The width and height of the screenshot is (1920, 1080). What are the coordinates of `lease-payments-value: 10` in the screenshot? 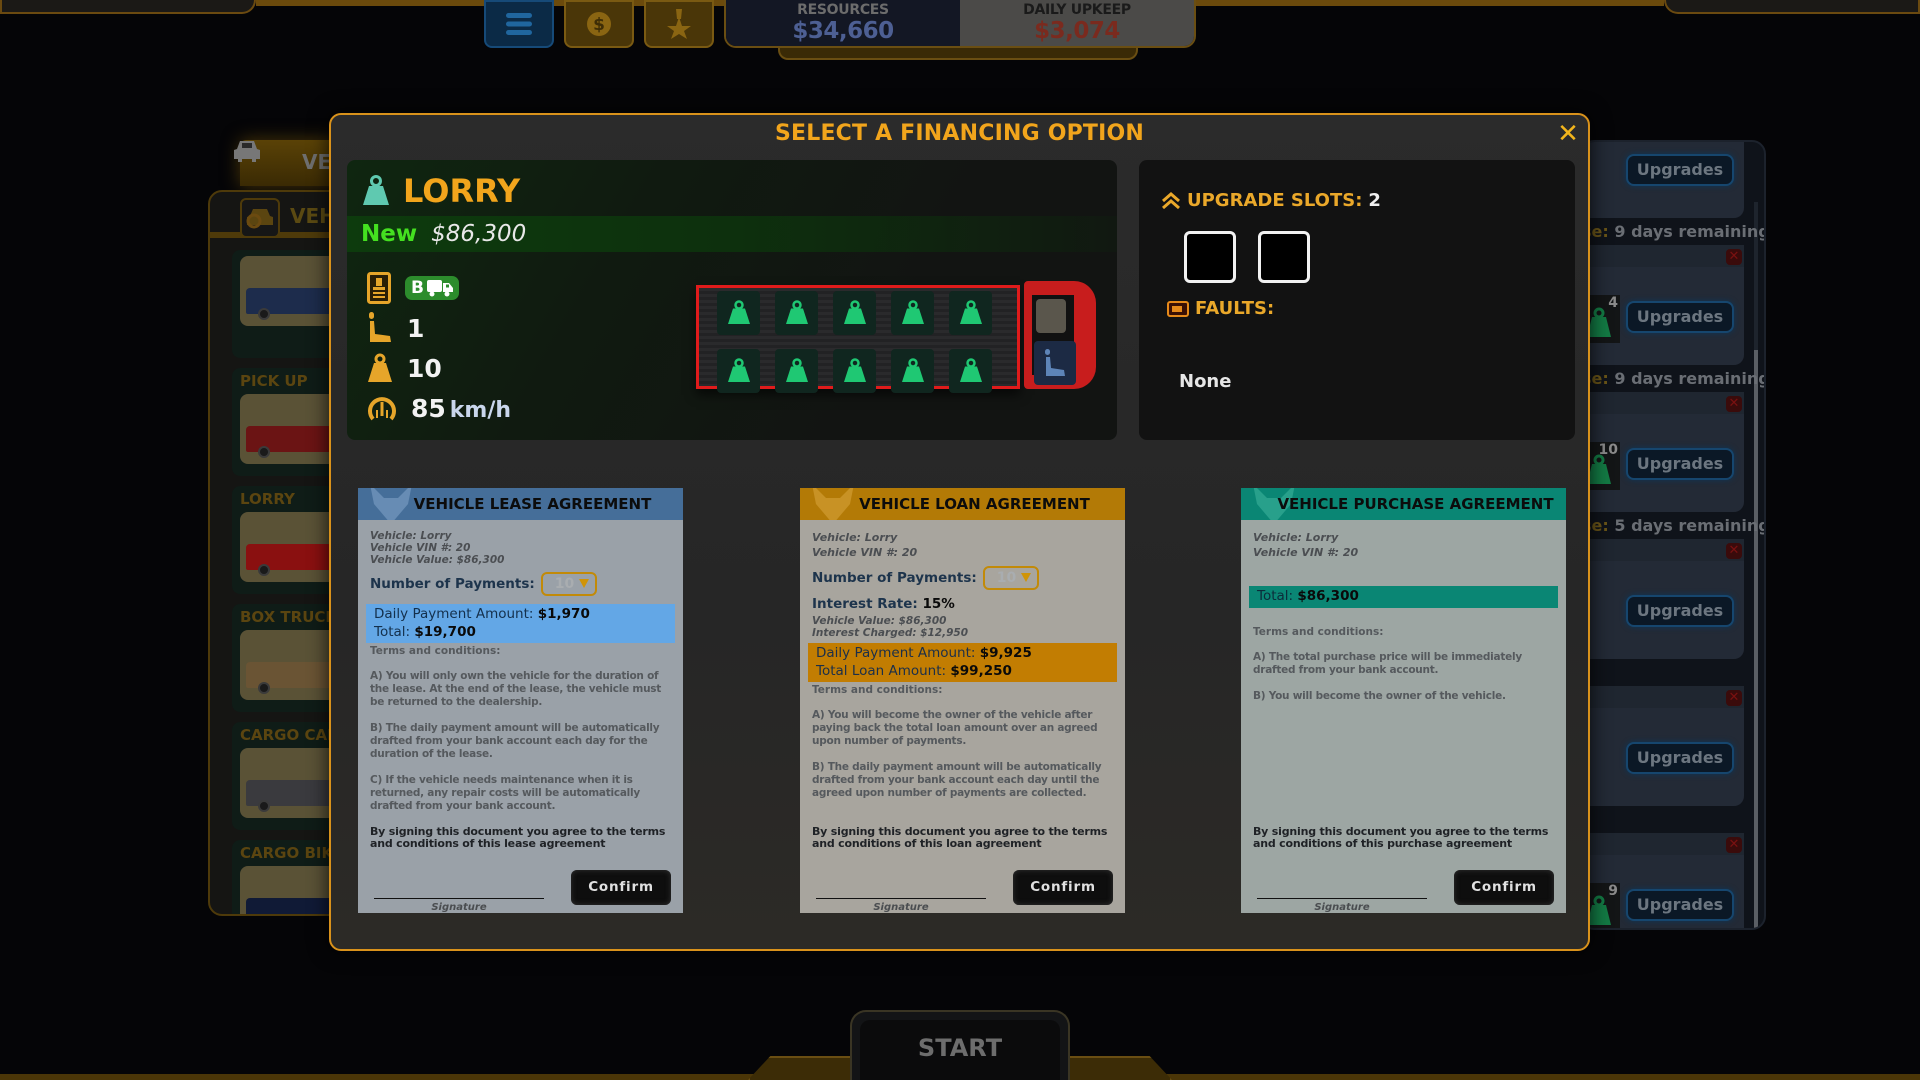 It's located at (564, 584).